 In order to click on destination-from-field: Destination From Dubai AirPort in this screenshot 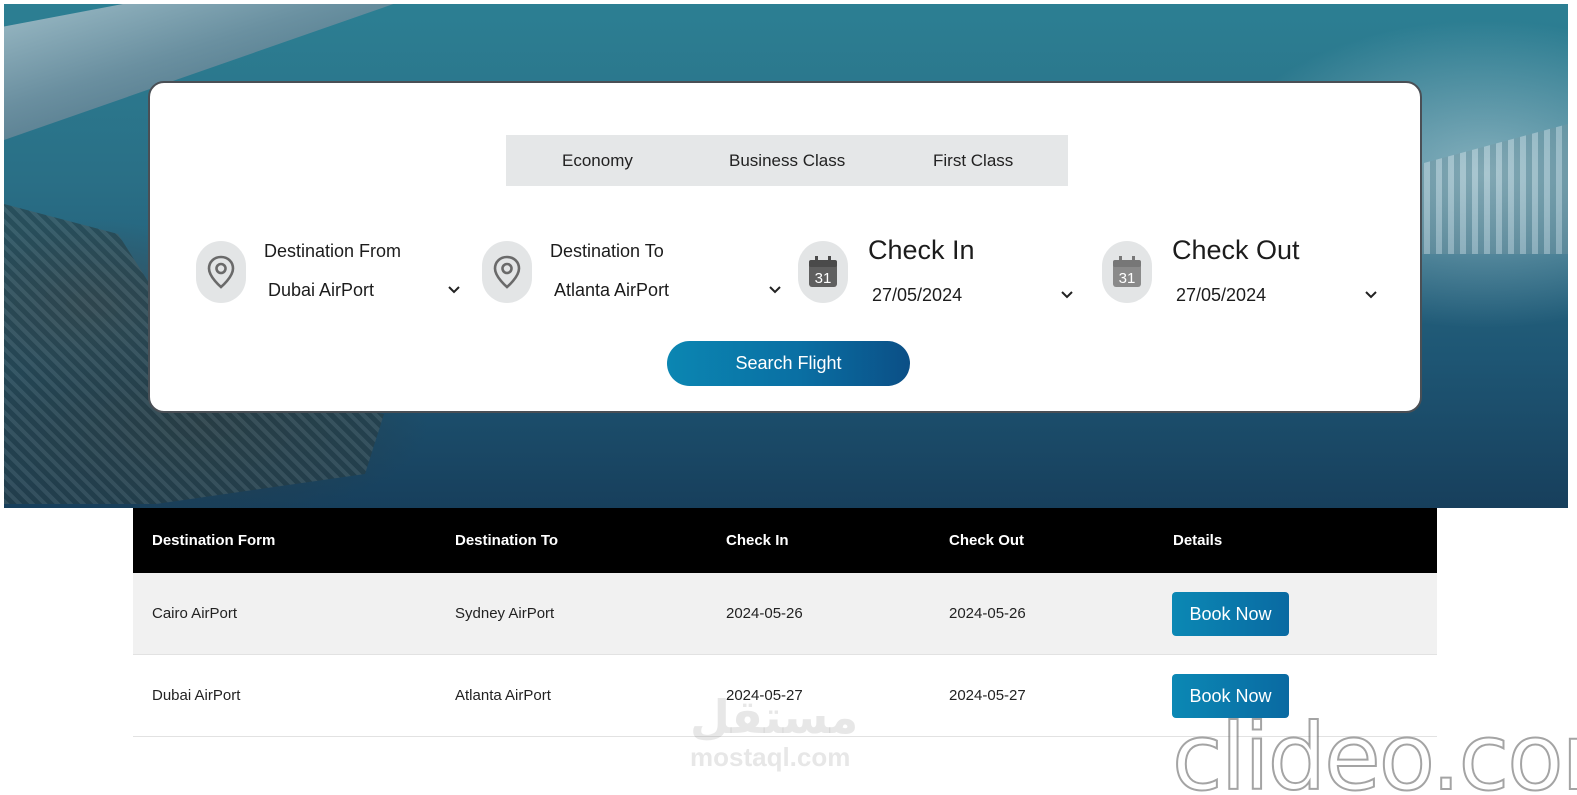, I will do `click(331, 268)`.